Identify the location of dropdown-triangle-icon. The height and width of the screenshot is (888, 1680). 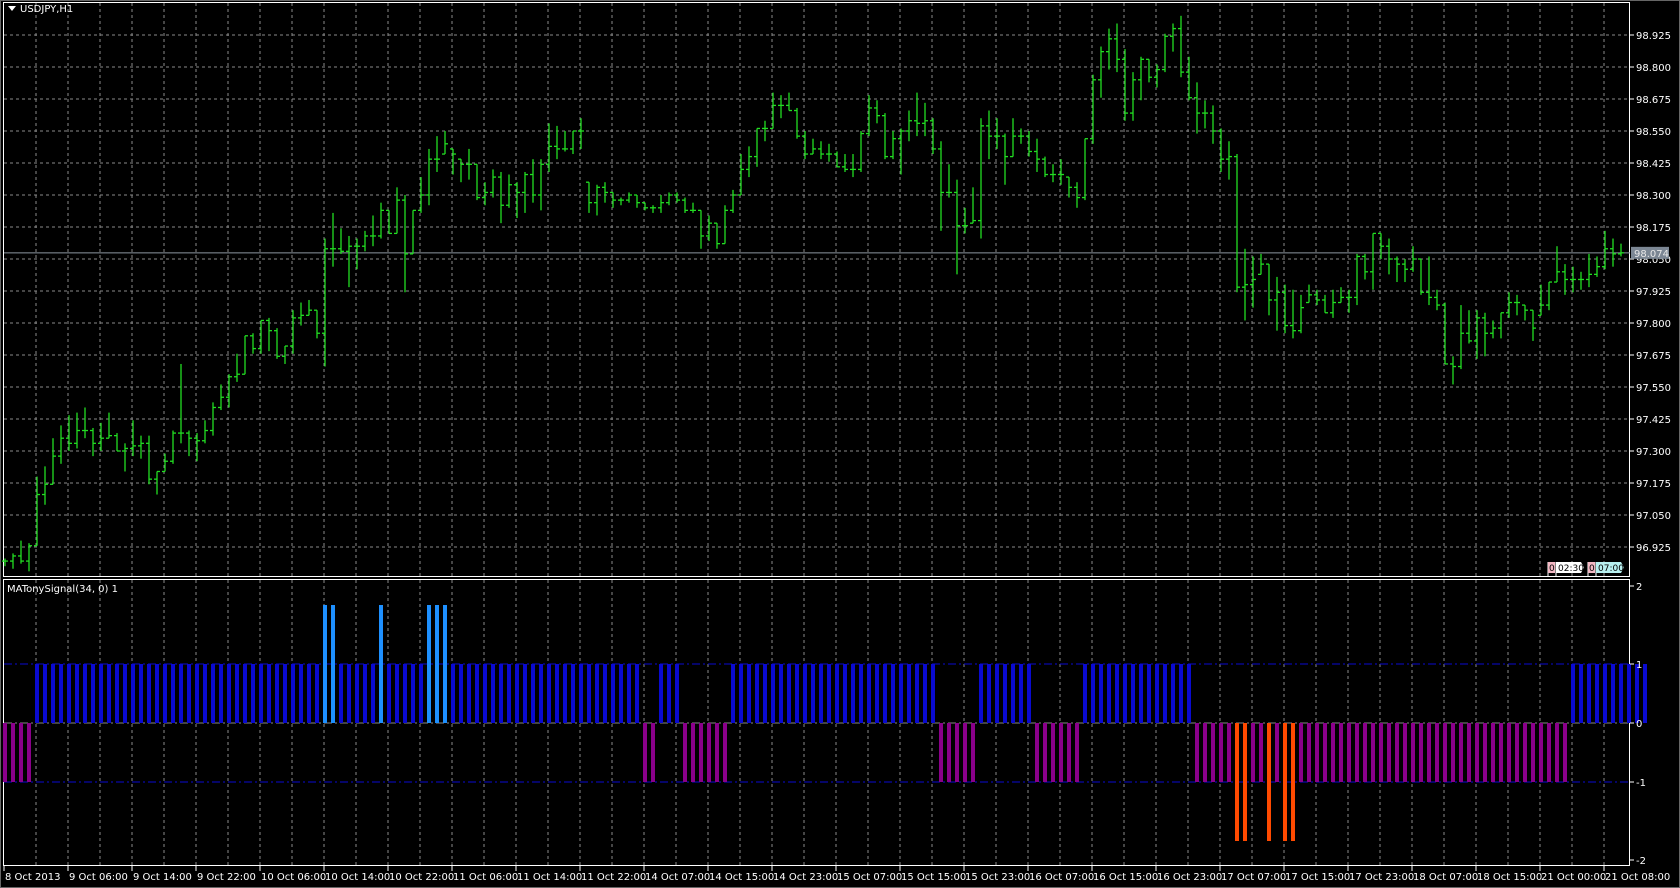
(12, 8).